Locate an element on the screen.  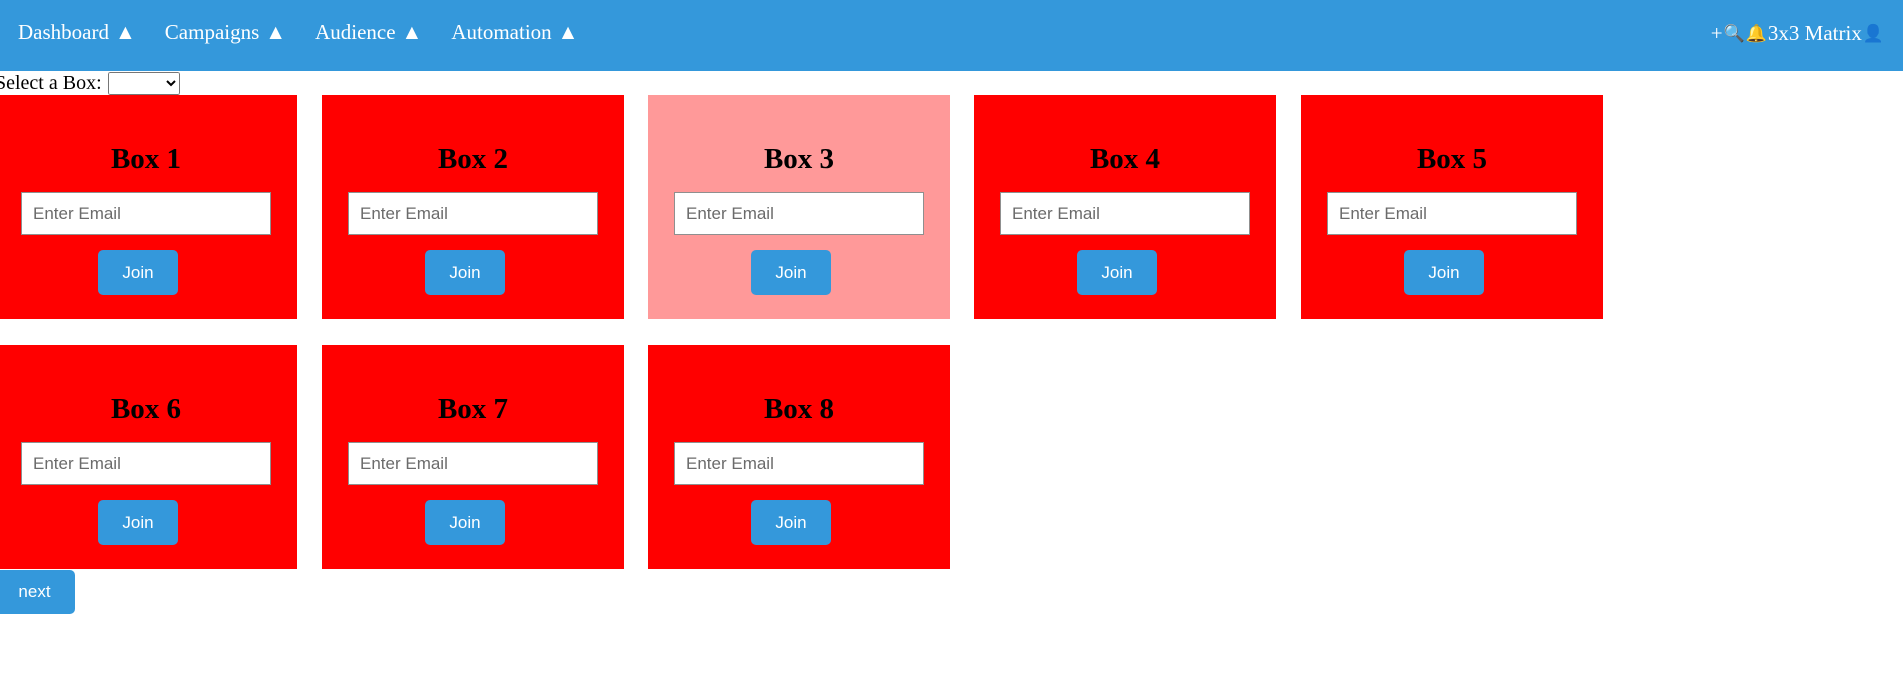
box-card-8: Box 8 Join is located at coordinates (799, 457).